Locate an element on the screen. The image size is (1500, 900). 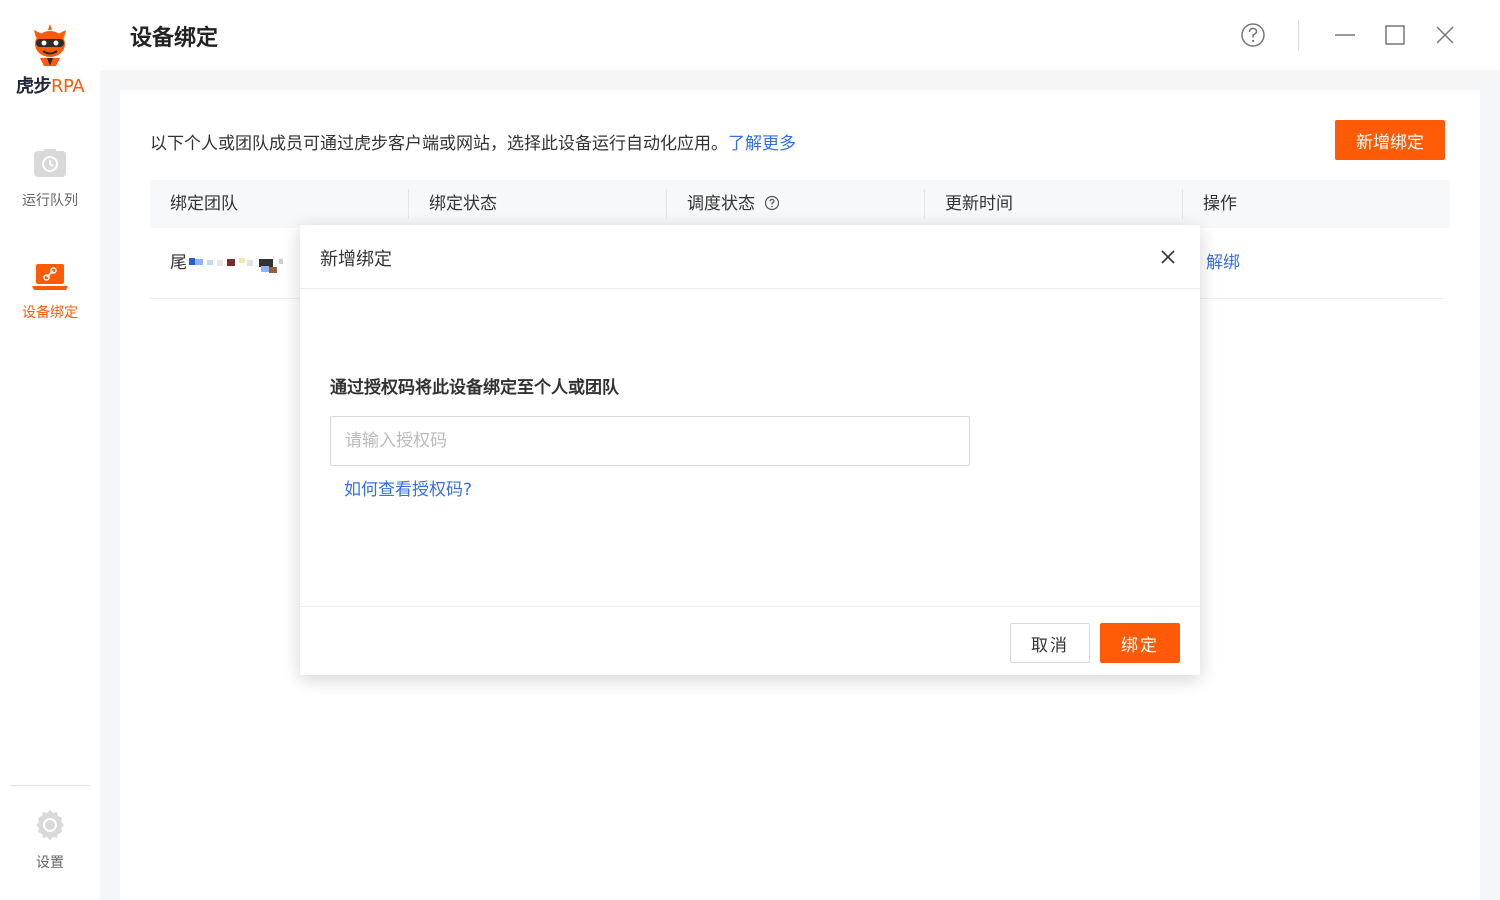
logo-text: 虎步RPA is located at coordinates (50, 86).